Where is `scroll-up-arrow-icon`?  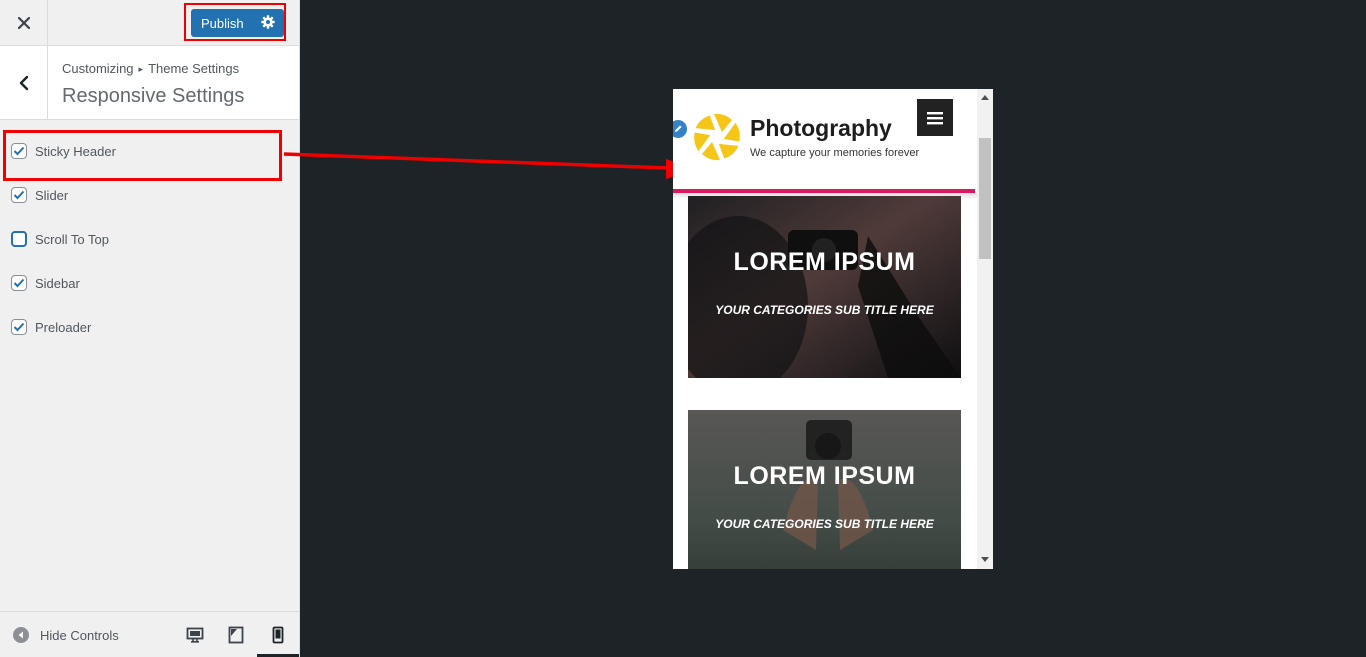 scroll-up-arrow-icon is located at coordinates (985, 97).